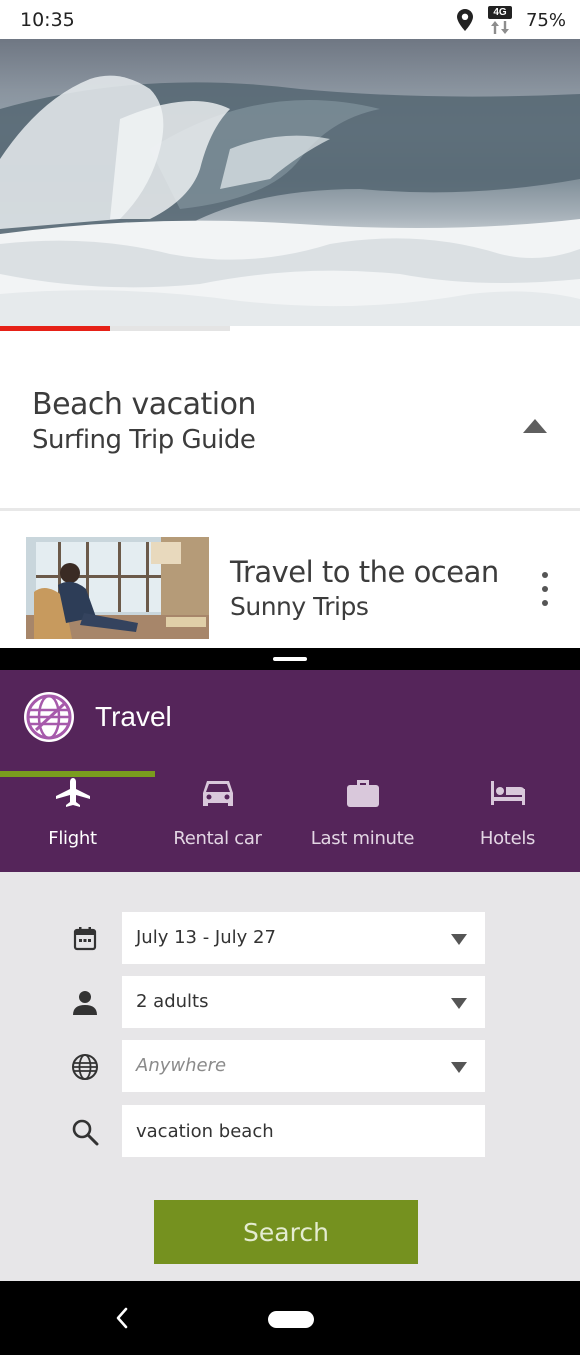 The width and height of the screenshot is (580, 1355). I want to click on travel-tabs: Flight Rental car Last minute Hotels, so click(290, 818).